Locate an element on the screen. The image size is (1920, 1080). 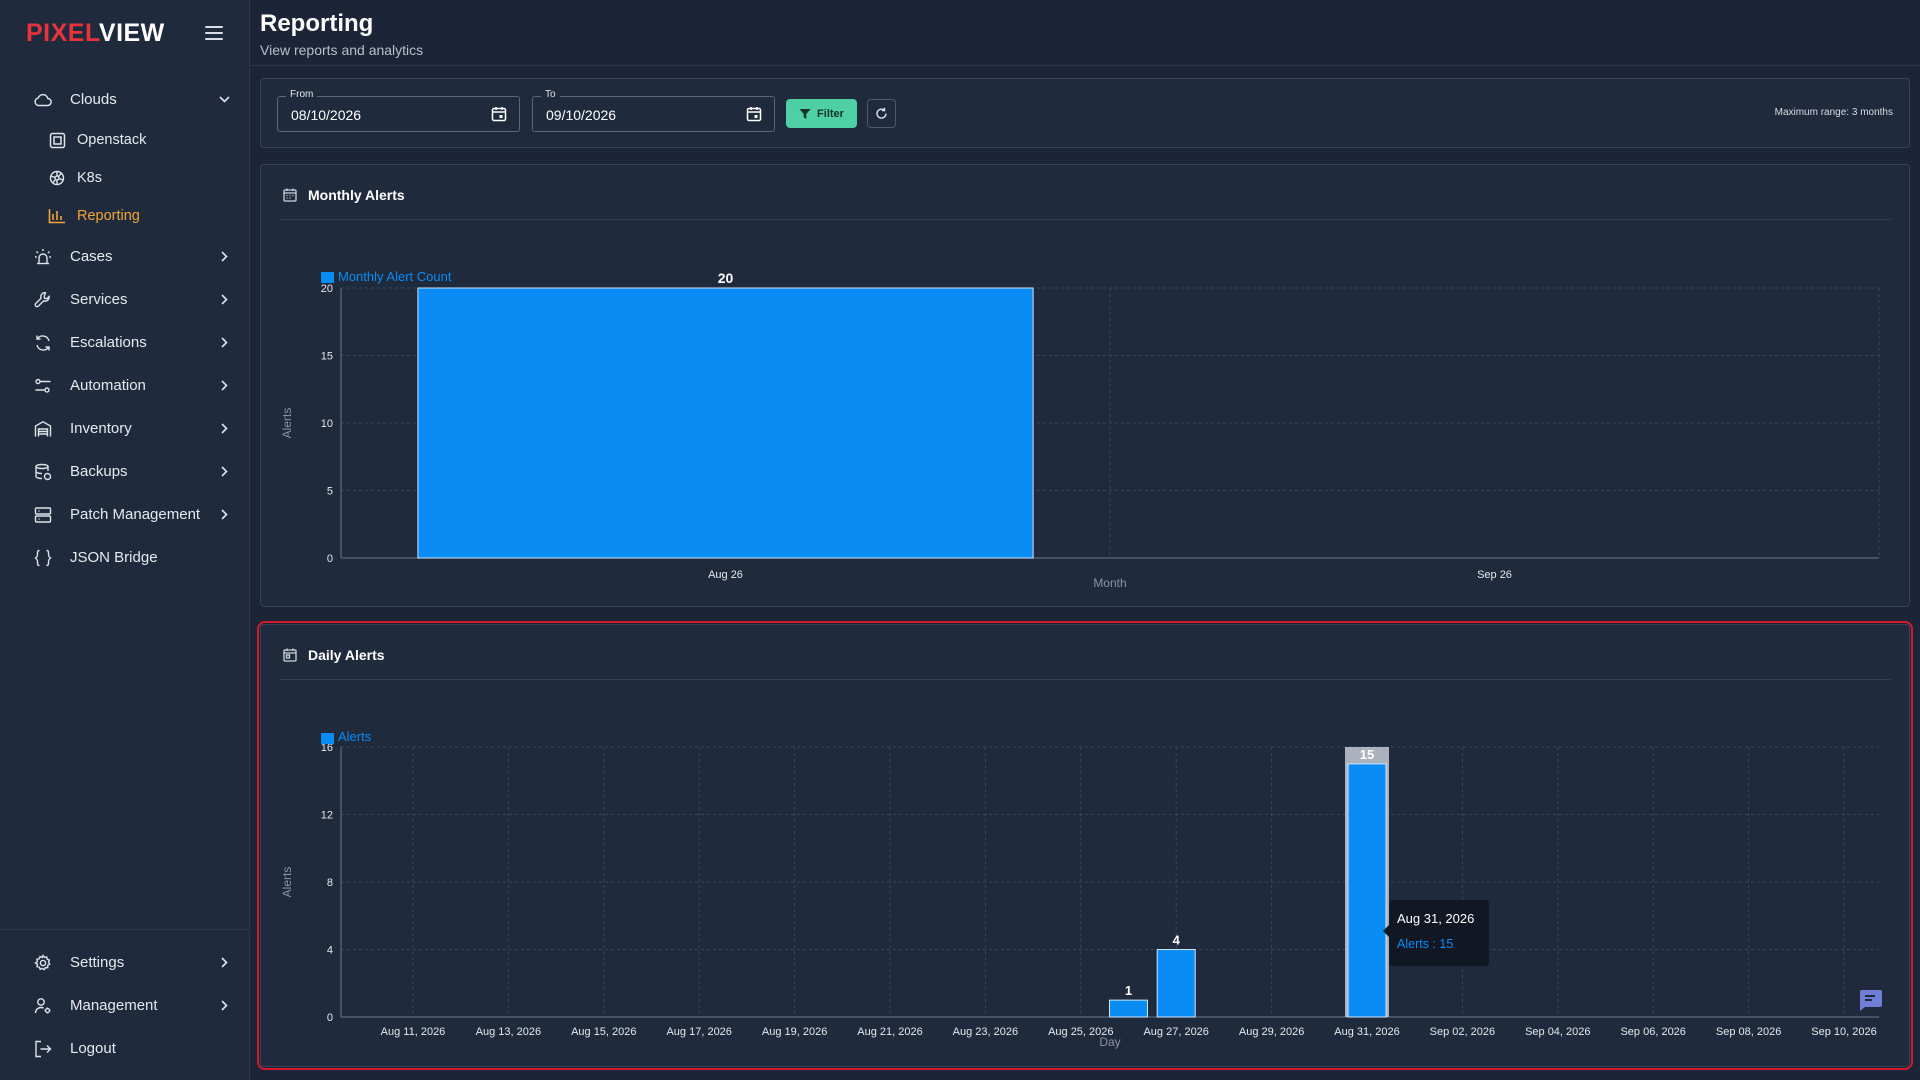
sidebar-item-clouds: Clouds is located at coordinates (125, 99).